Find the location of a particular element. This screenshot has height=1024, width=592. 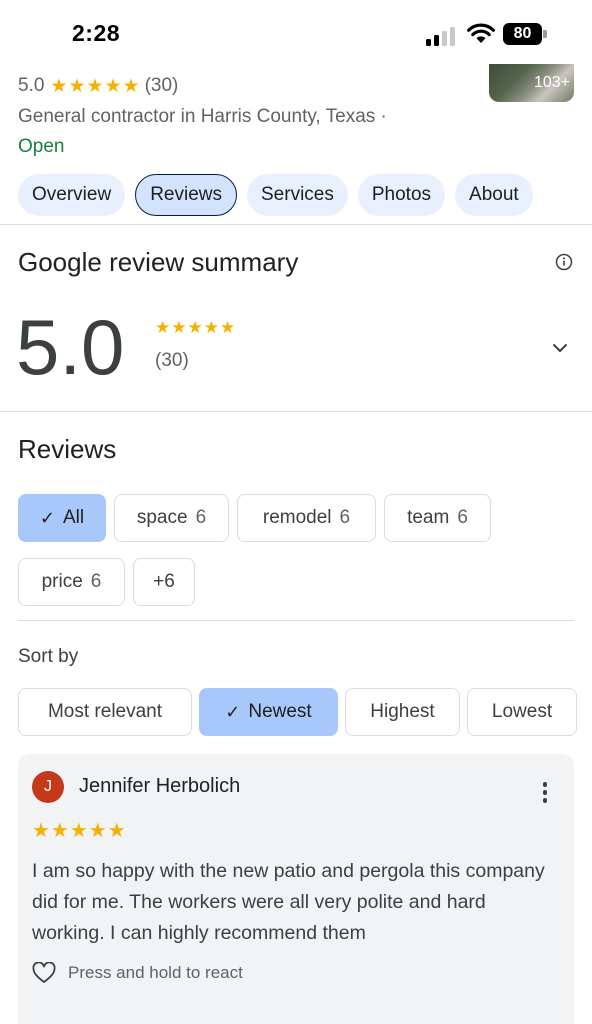

chip-label: All is located at coordinates (73, 517).